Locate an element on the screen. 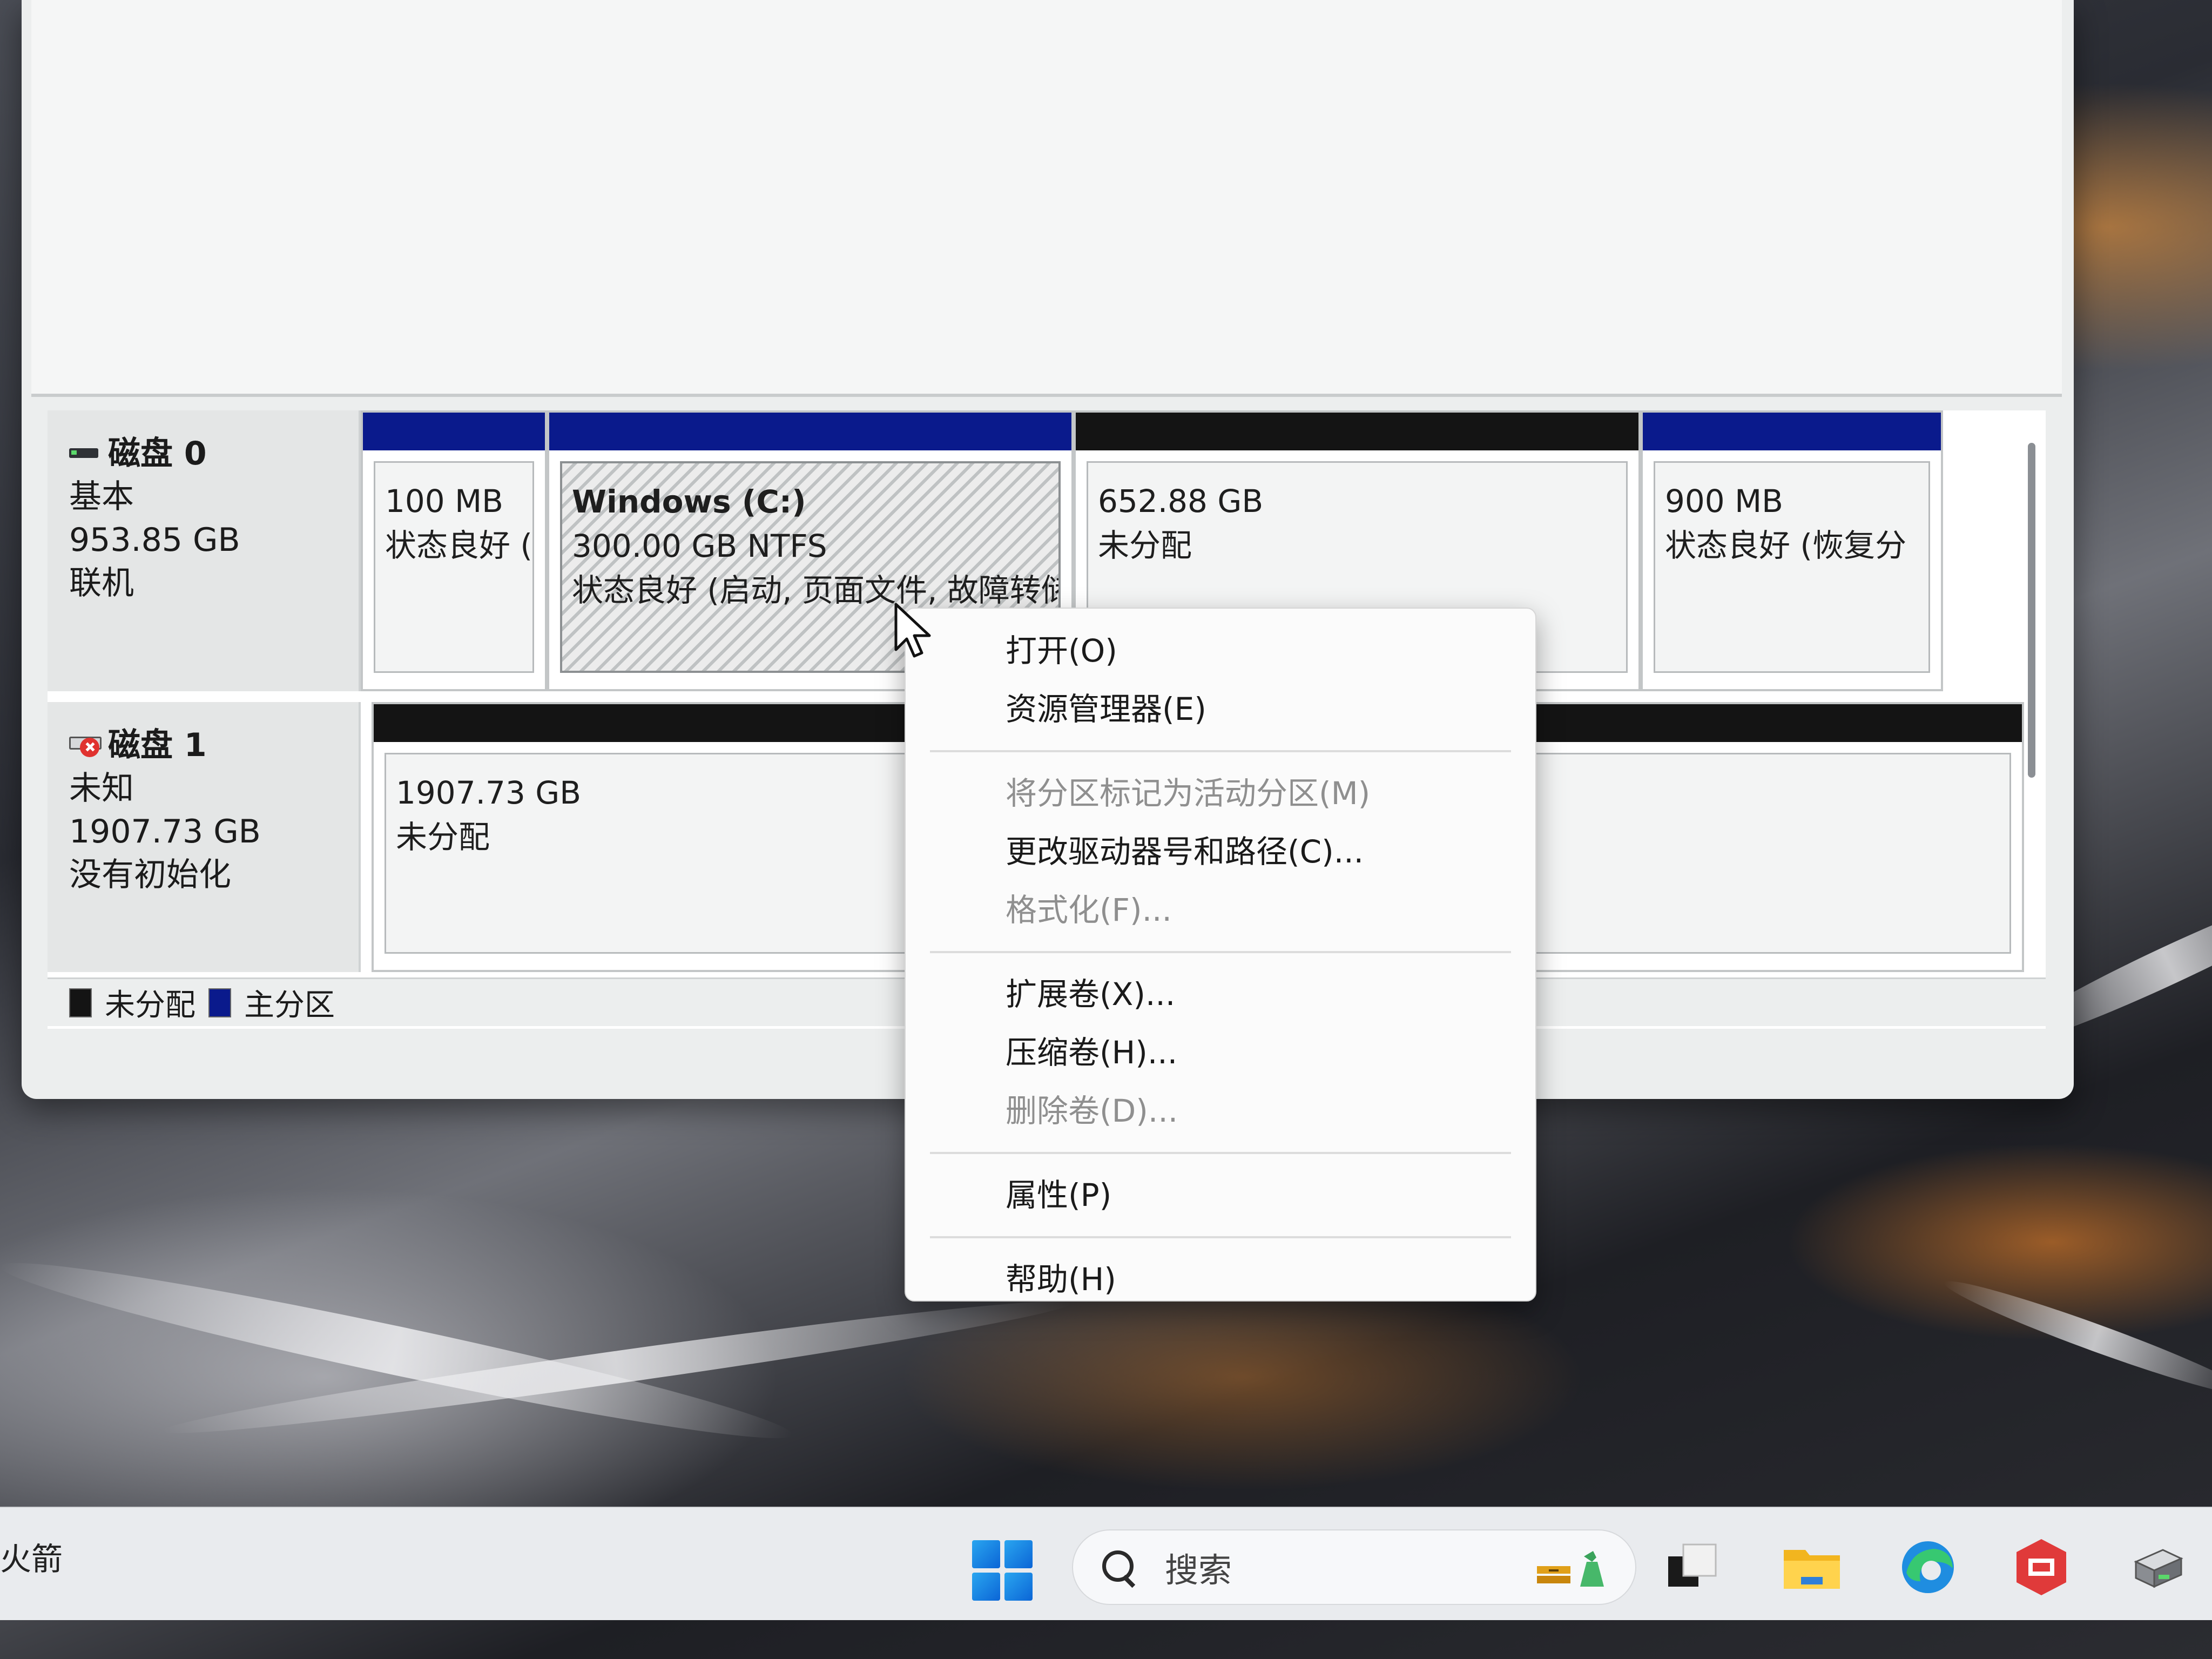 The image size is (2212, 1659). disk-0-status: 联机 is located at coordinates (101, 583).